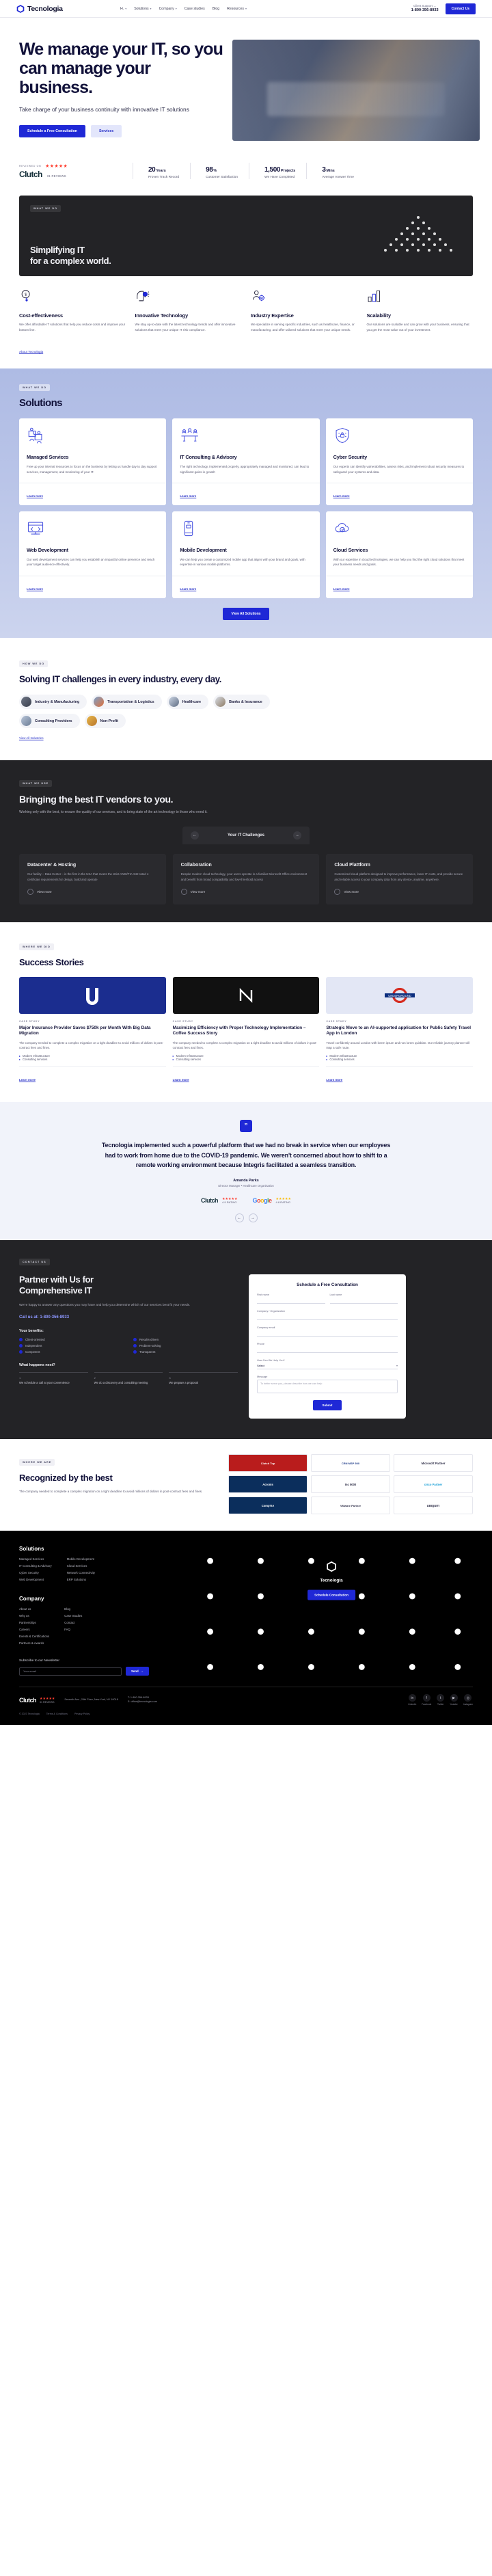 This screenshot has width=492, height=2576. What do you see at coordinates (53, 702) in the screenshot?
I see `industry-chip-manufacturing: Industry & Manufacturing` at bounding box center [53, 702].